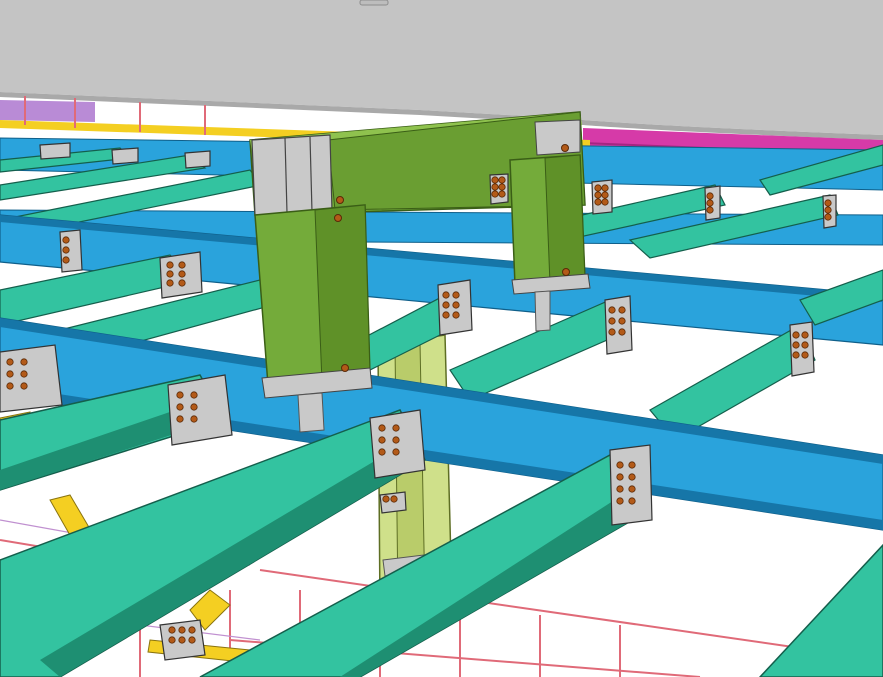 This screenshot has height=677, width=883. What do you see at coordinates (47, 111) in the screenshot?
I see `purple-beam` at bounding box center [47, 111].